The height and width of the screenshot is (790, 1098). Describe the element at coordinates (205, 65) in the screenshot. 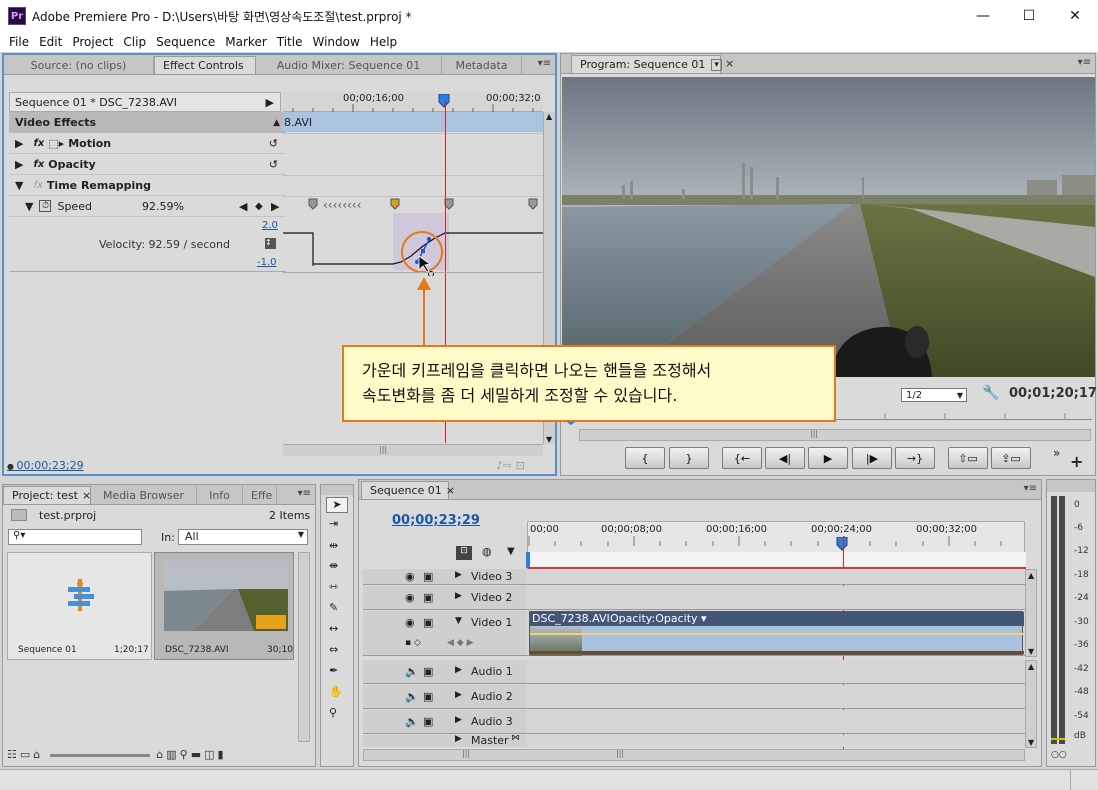

I see `tab-effect-controls: Effect Controls` at that location.